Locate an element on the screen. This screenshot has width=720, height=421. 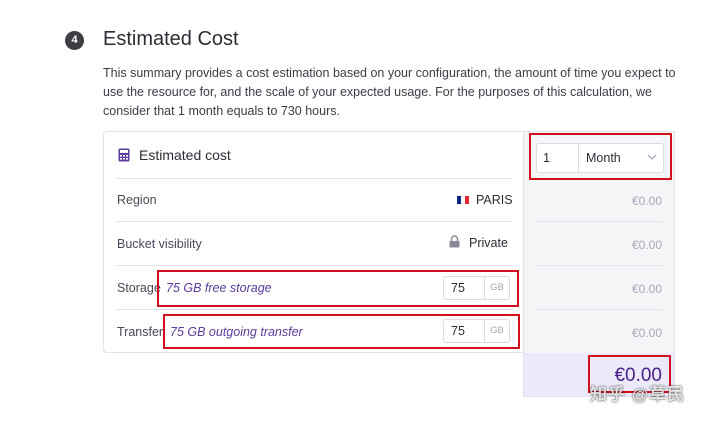
transfer-label: Transfer is located at coordinates (140, 332).